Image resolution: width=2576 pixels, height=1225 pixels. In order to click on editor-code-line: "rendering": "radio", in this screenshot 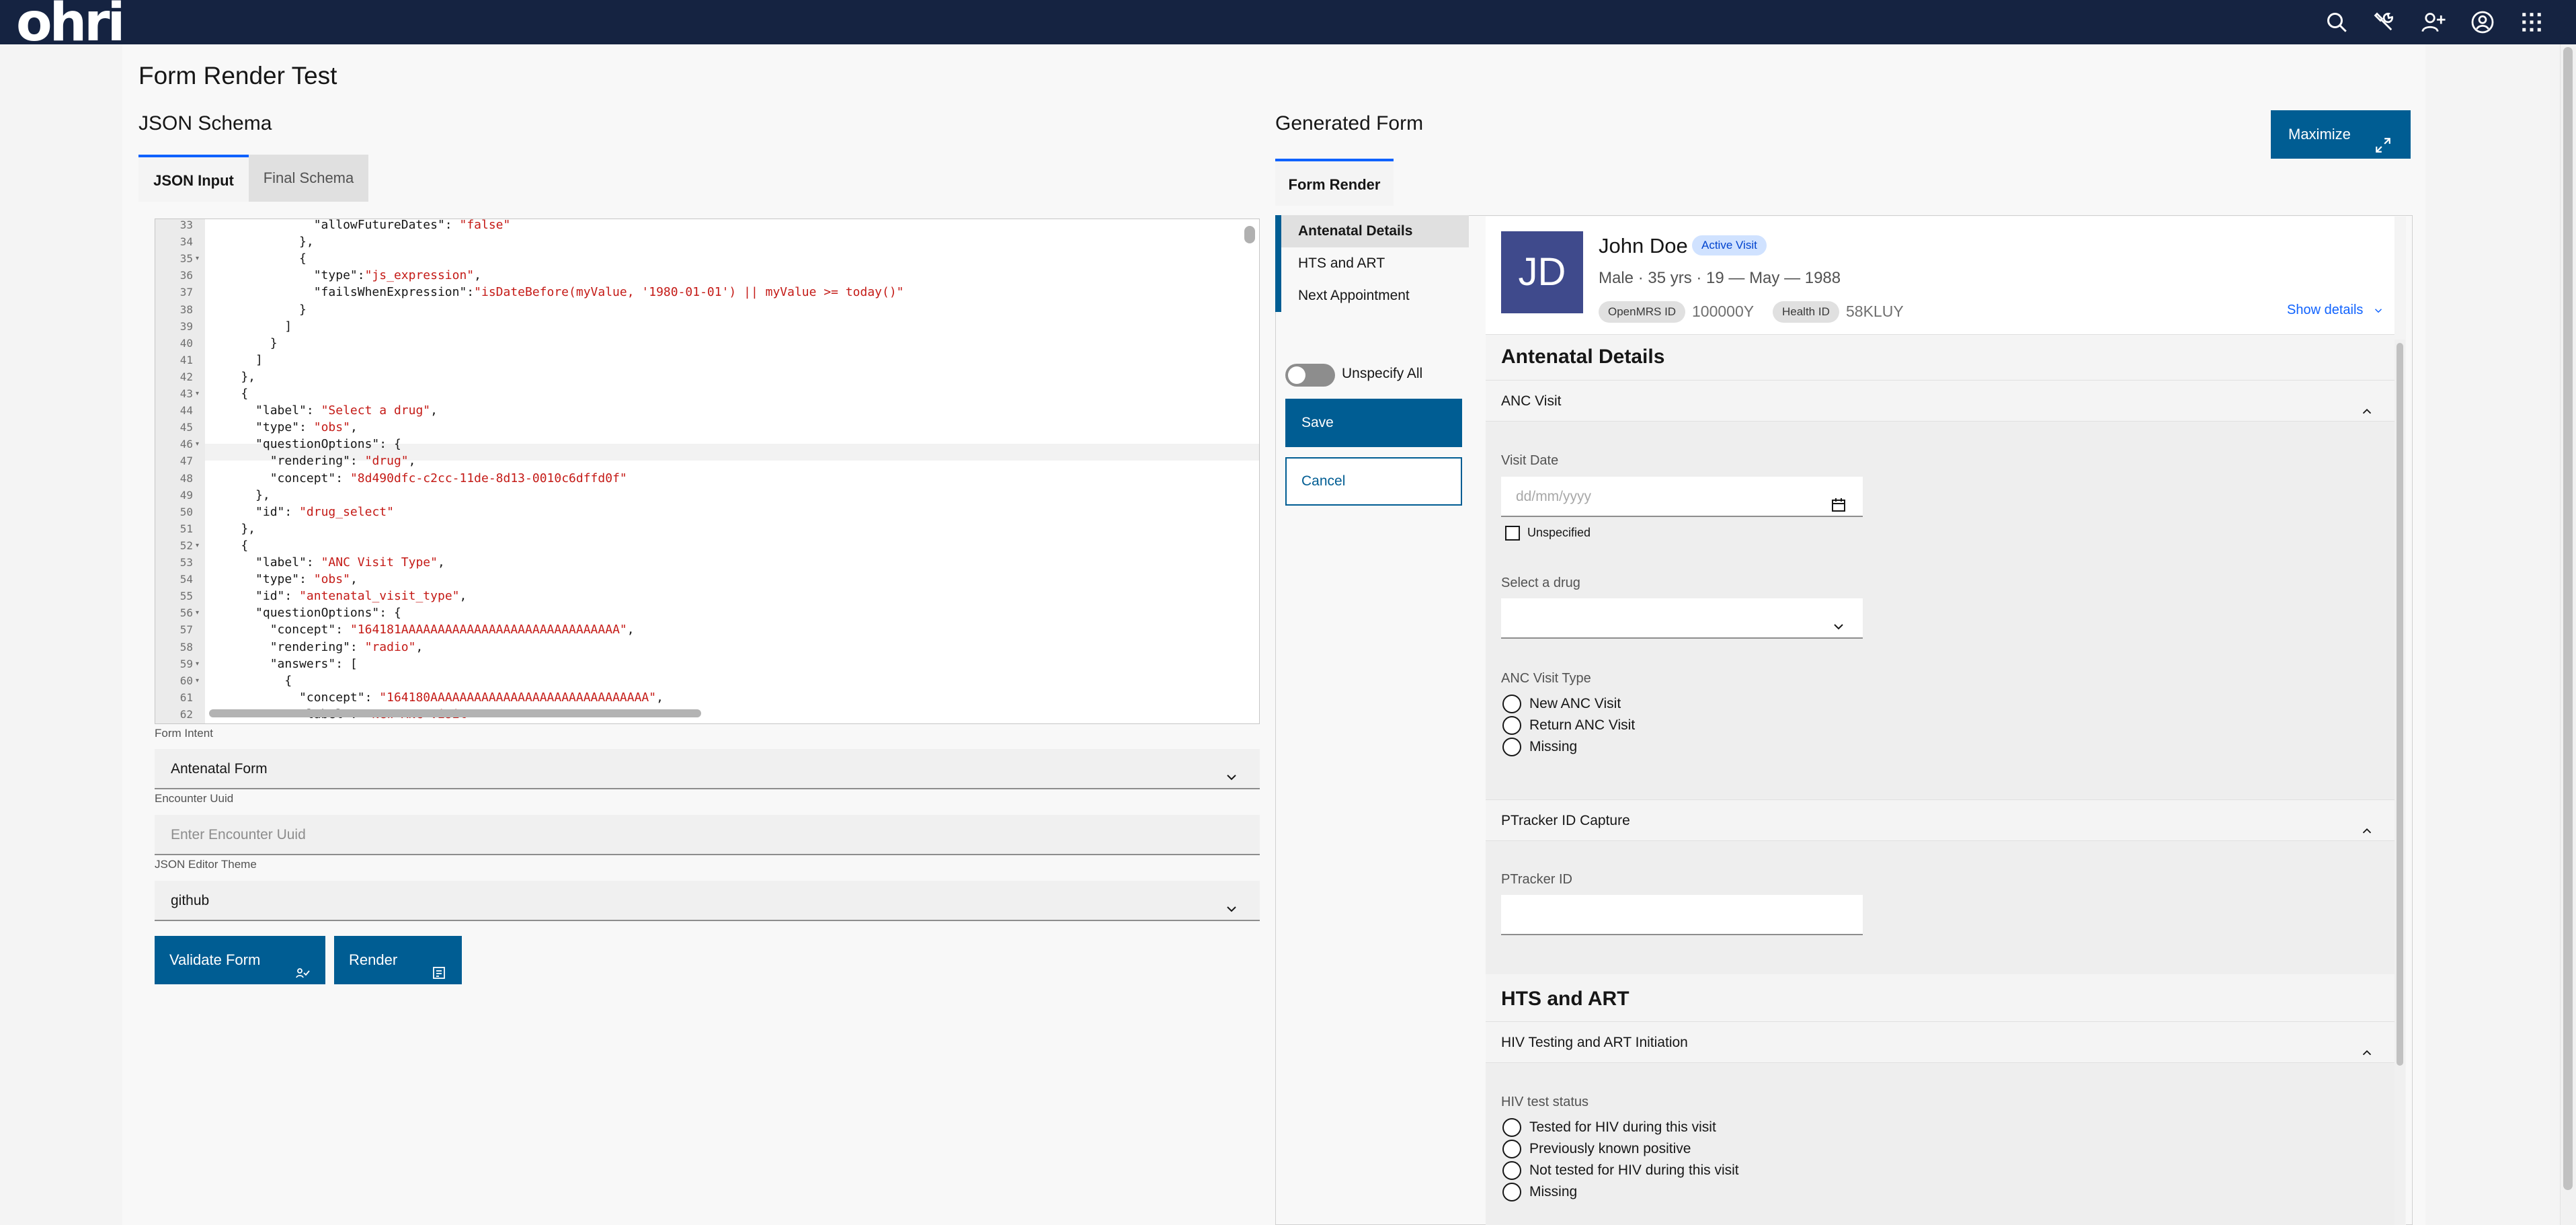, I will do `click(318, 647)`.